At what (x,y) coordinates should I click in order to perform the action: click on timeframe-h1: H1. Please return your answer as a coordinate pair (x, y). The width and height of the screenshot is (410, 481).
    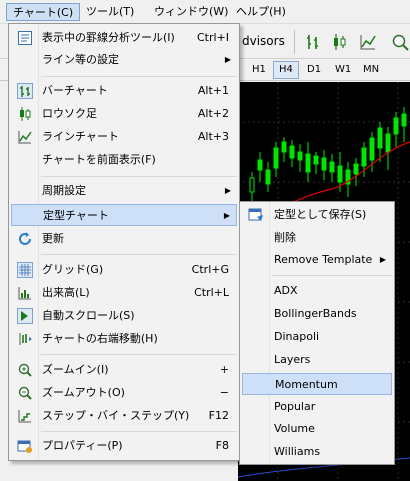
    Looking at the image, I should click on (259, 70).